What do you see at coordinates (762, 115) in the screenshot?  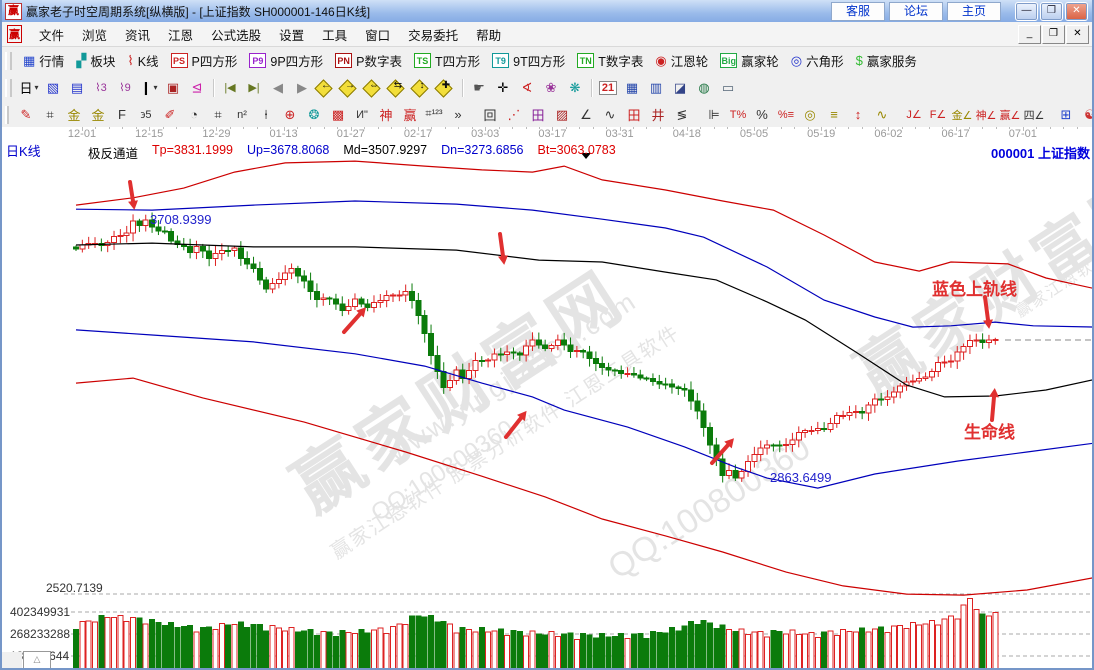 I see `toolbar-button-percent-tool: %` at bounding box center [762, 115].